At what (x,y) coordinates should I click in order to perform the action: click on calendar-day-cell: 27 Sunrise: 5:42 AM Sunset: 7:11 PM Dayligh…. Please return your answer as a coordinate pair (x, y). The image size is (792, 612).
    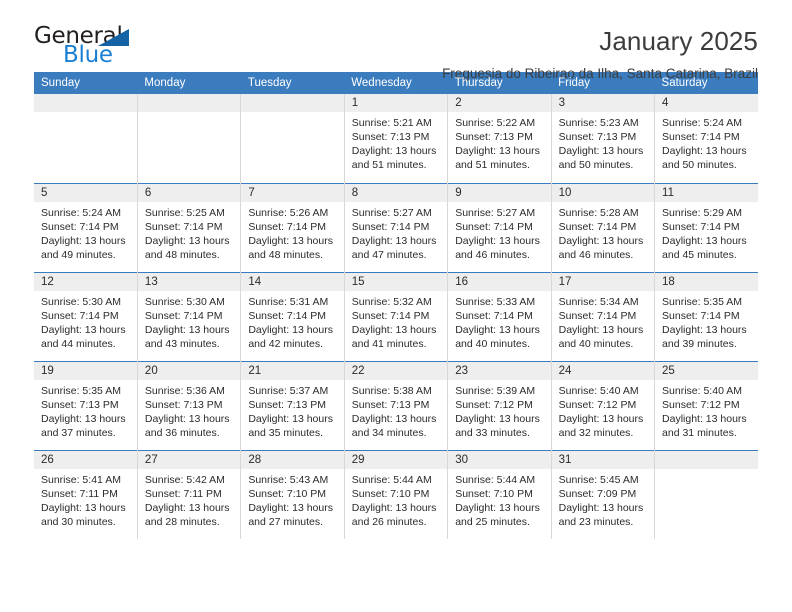
    Looking at the image, I should click on (189, 494).